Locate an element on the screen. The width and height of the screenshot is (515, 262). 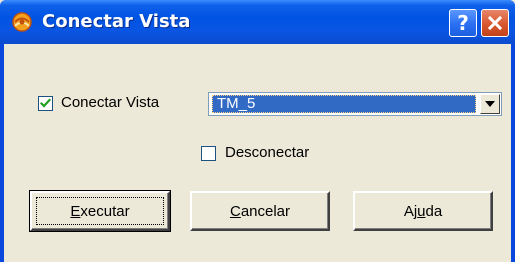
close-icon is located at coordinates (495, 23).